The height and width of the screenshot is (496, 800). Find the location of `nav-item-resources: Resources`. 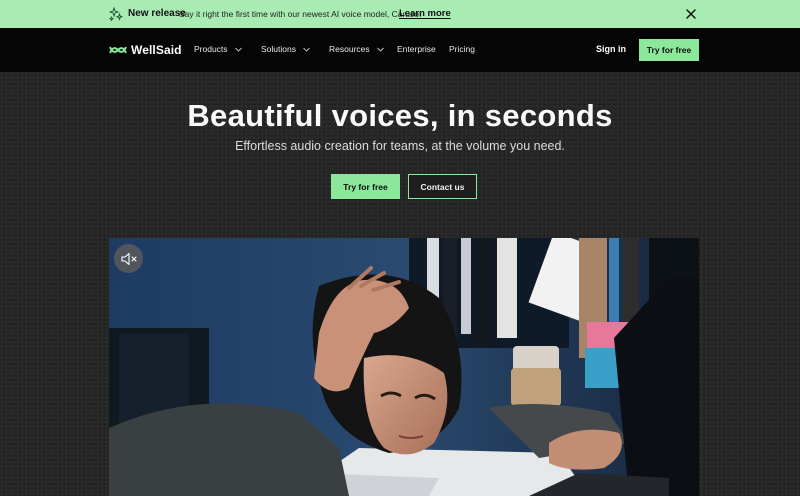

nav-item-resources: Resources is located at coordinates (356, 49).